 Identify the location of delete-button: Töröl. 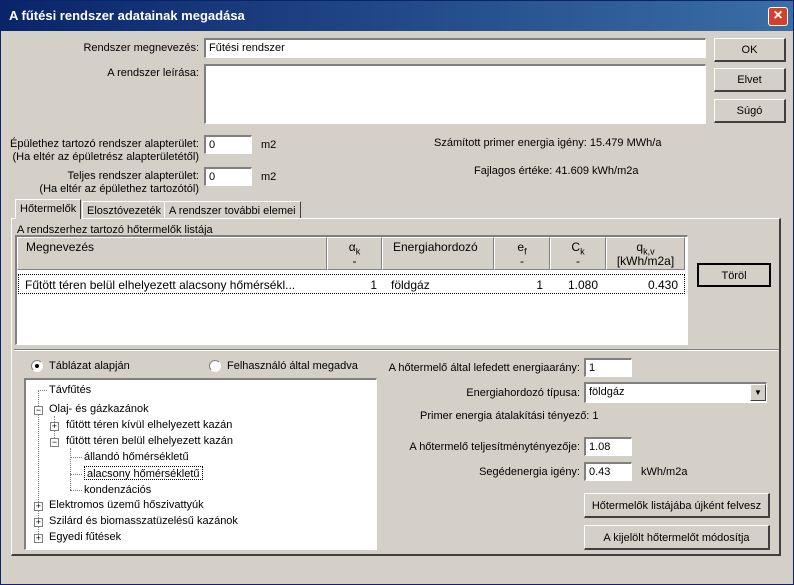
(734, 275).